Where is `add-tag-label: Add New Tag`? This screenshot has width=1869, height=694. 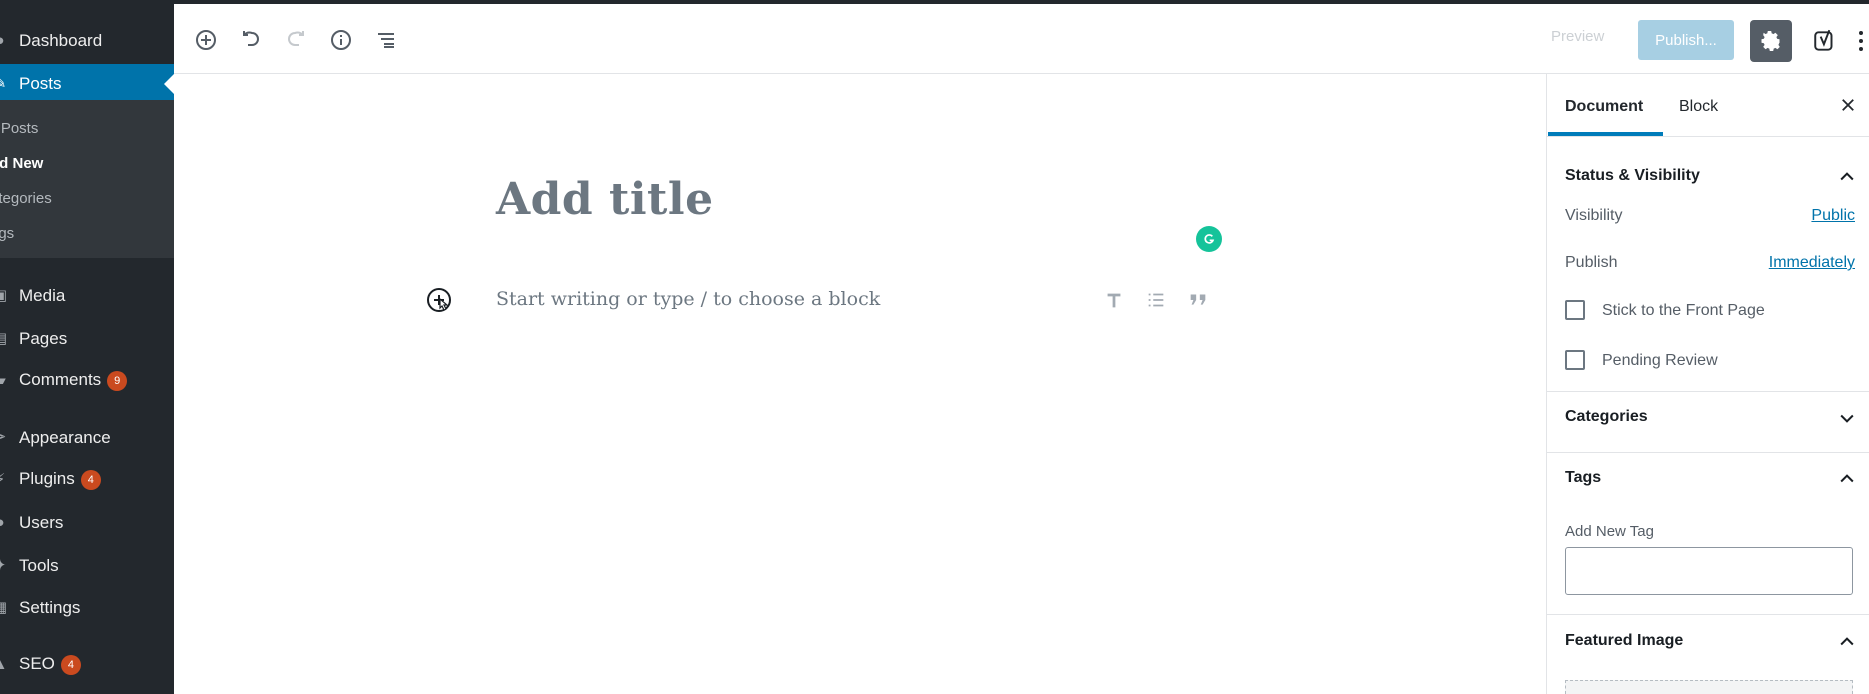
add-tag-label: Add New Tag is located at coordinates (1609, 531).